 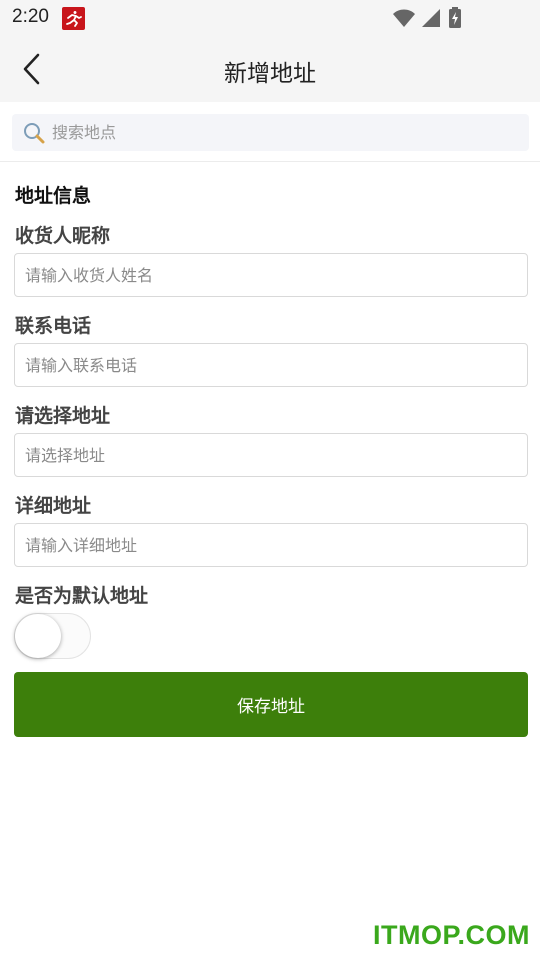 What do you see at coordinates (53, 196) in the screenshot?
I see `section-title: 地址信息` at bounding box center [53, 196].